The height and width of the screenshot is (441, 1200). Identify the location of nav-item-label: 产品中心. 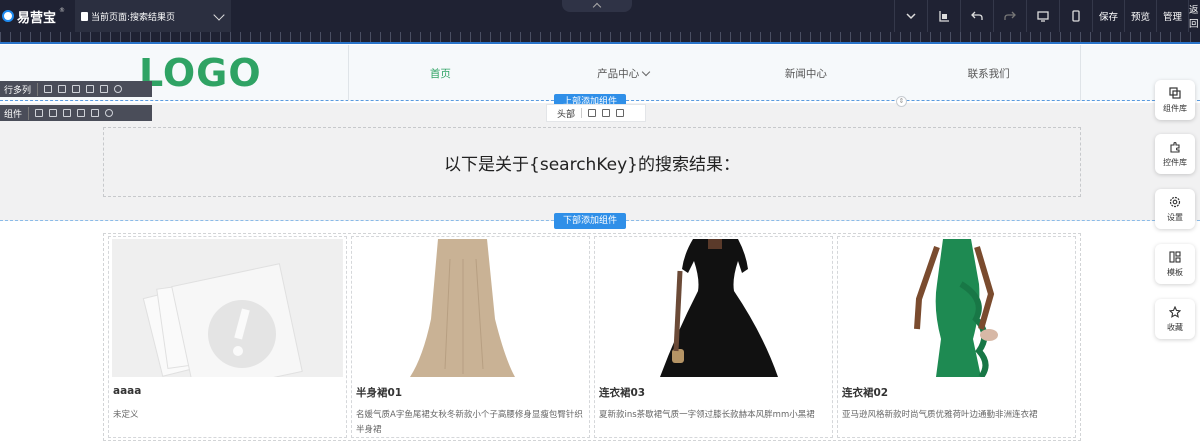
(618, 73).